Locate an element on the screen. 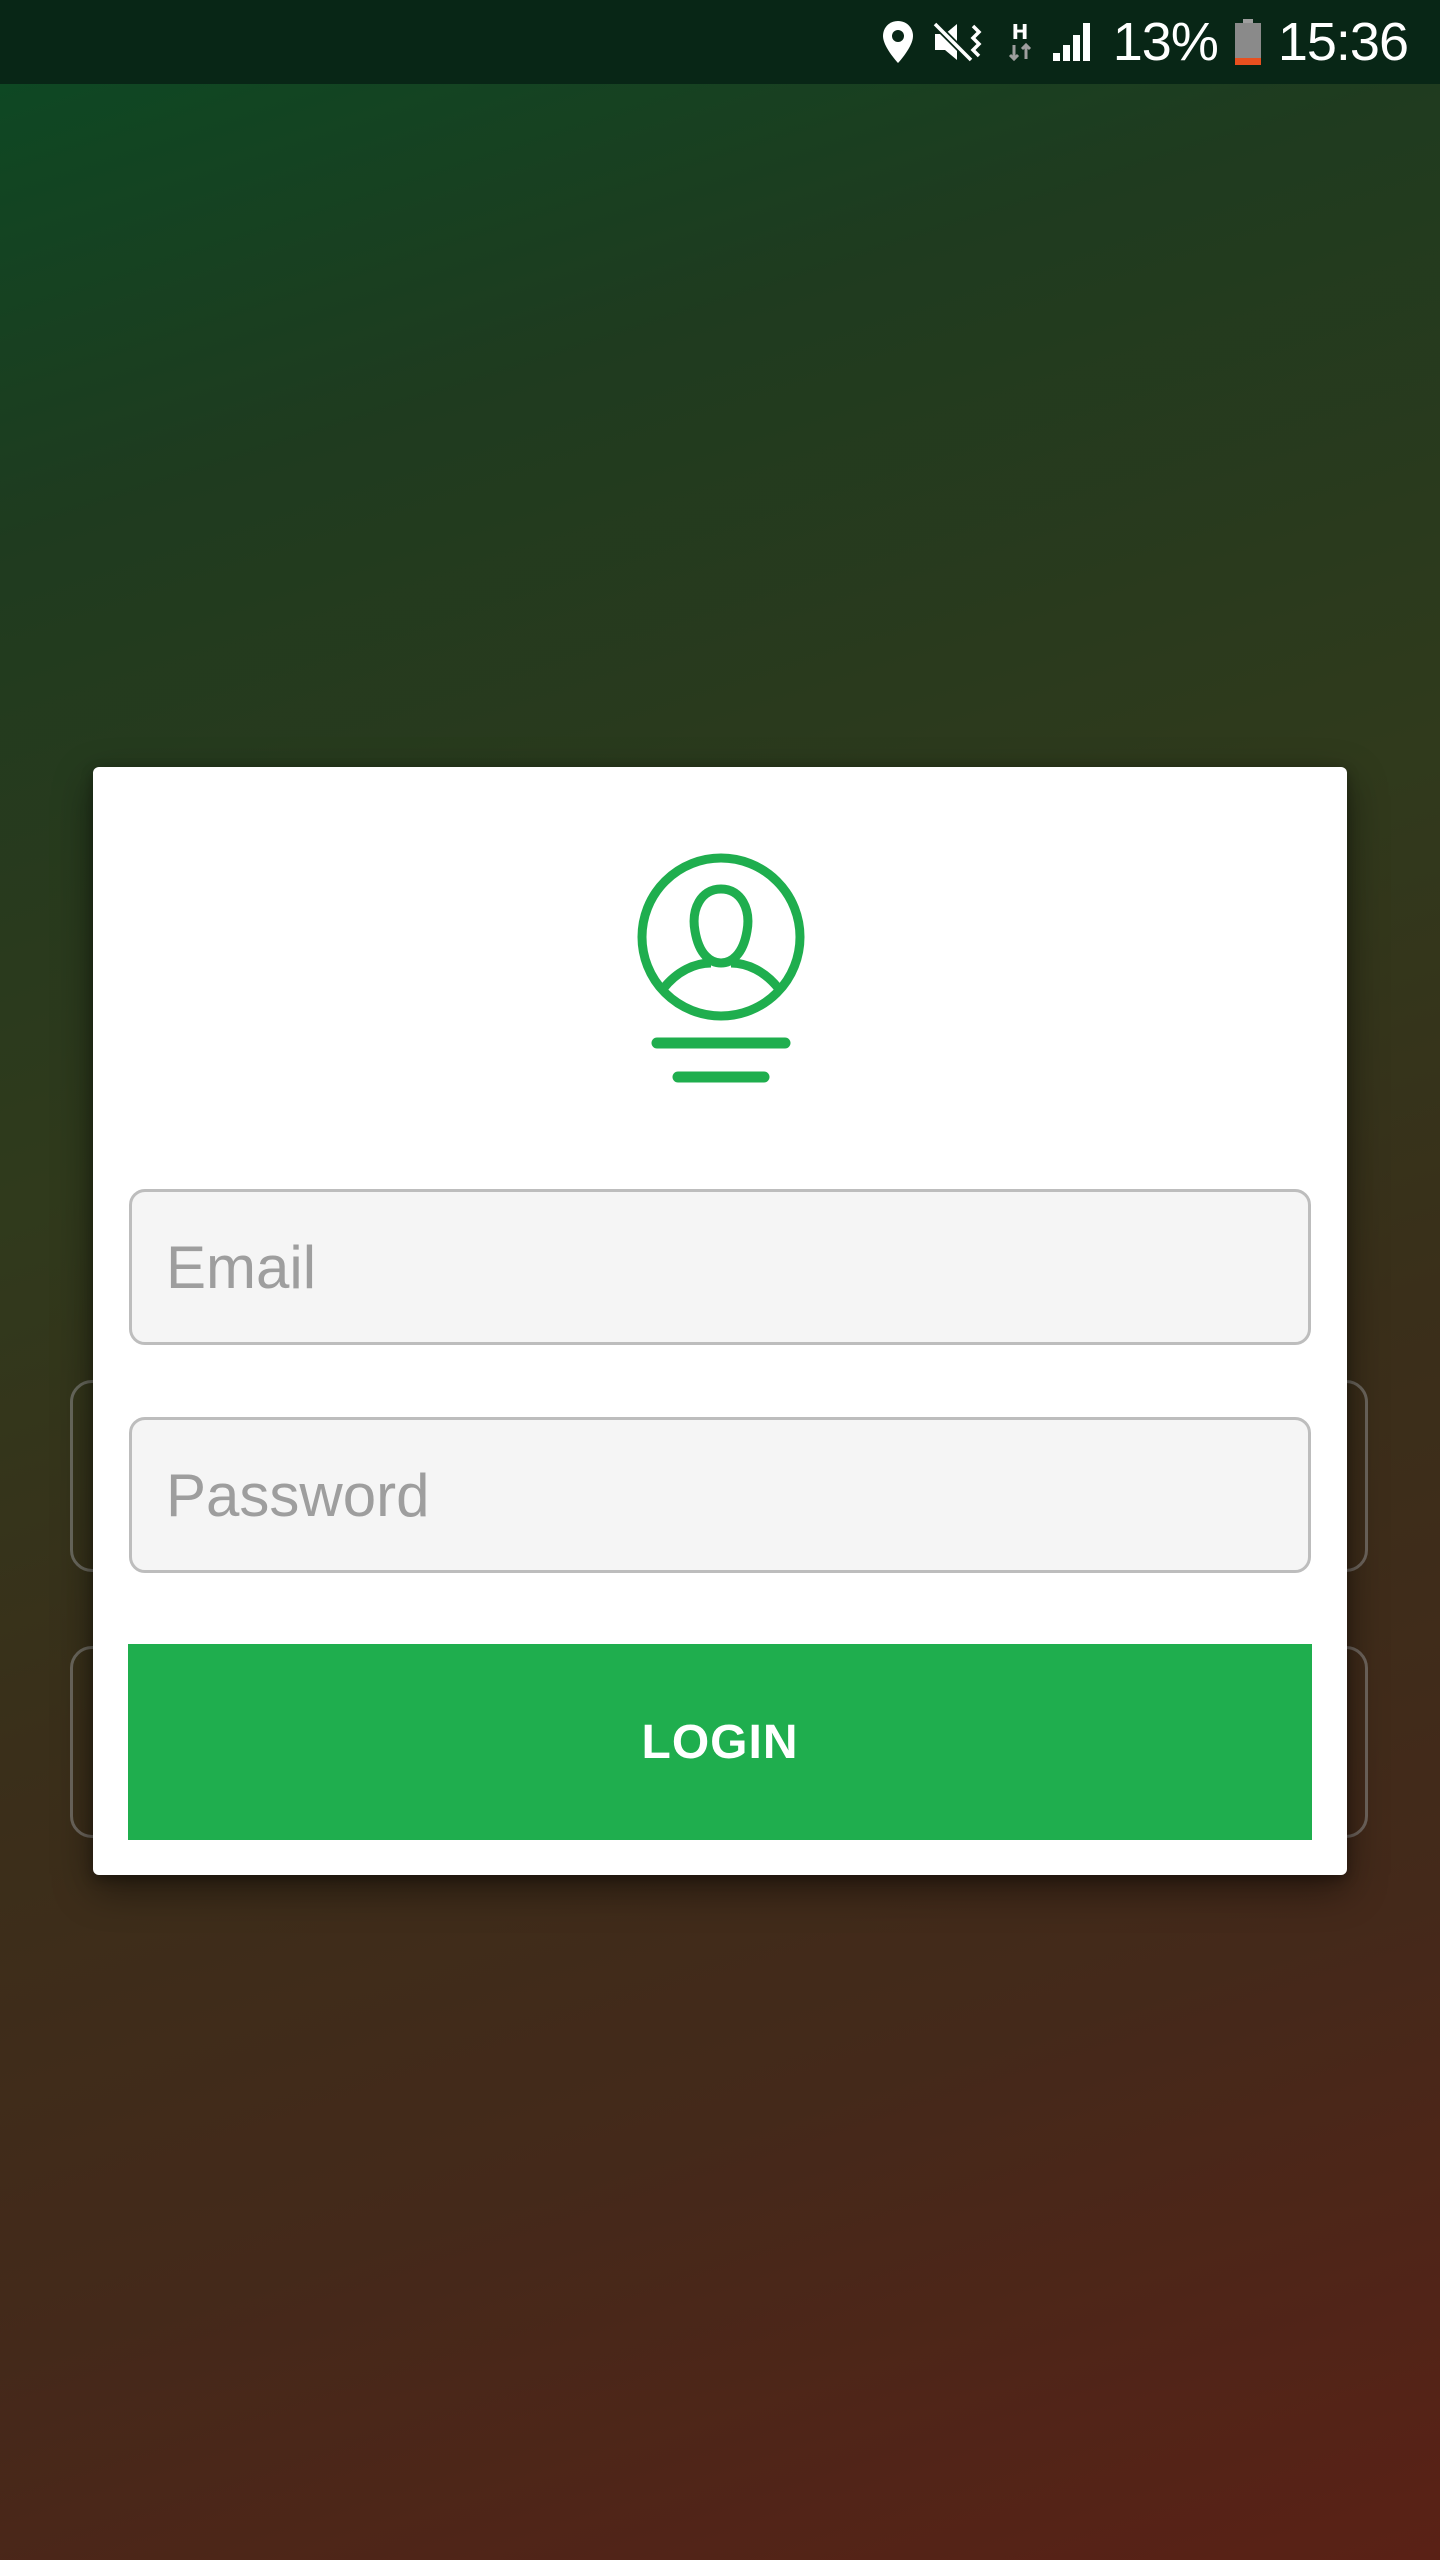  email-field is located at coordinates (720, 1267).